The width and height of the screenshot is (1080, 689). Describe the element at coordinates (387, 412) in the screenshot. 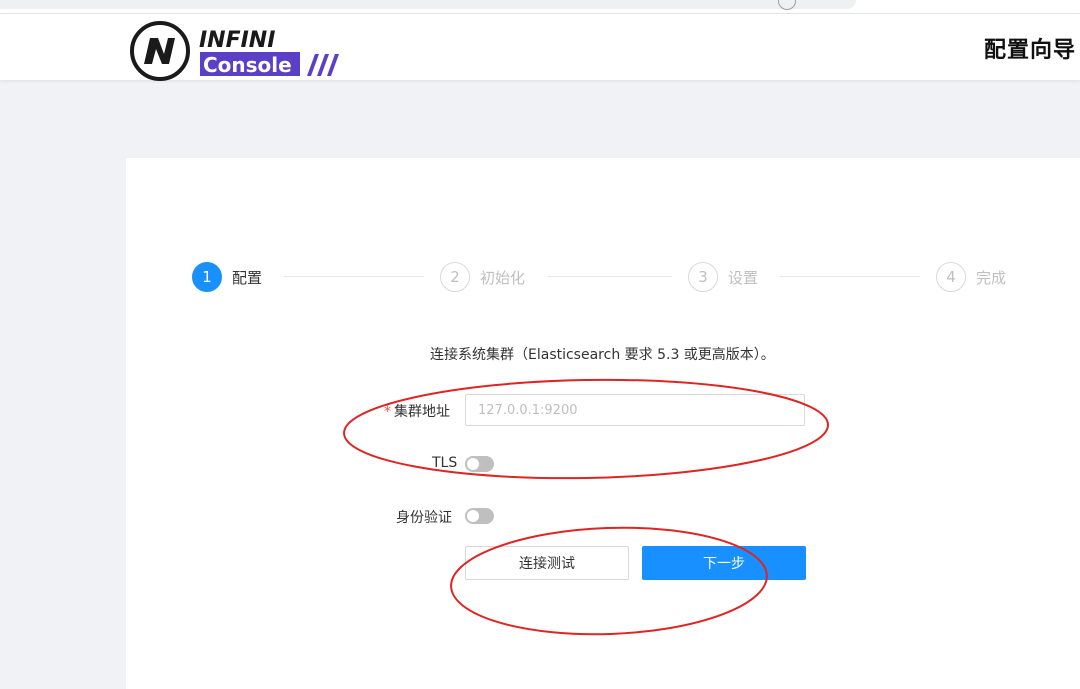

I see `required-mark: *` at that location.